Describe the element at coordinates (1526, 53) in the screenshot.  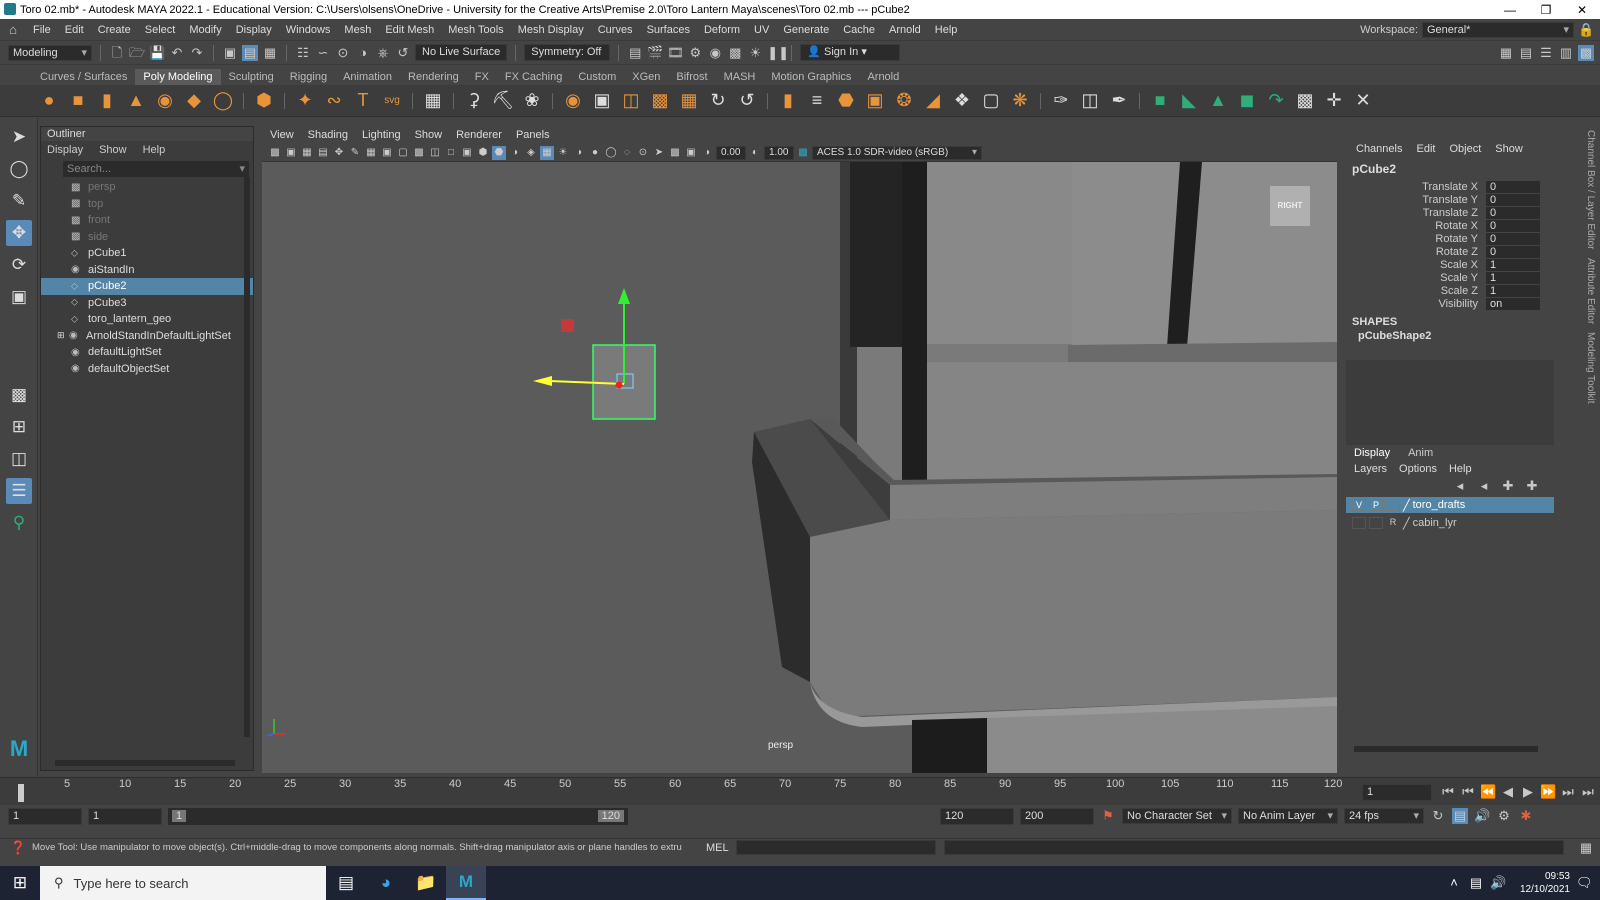
I see `attribute-editor-icon: ▤` at that location.